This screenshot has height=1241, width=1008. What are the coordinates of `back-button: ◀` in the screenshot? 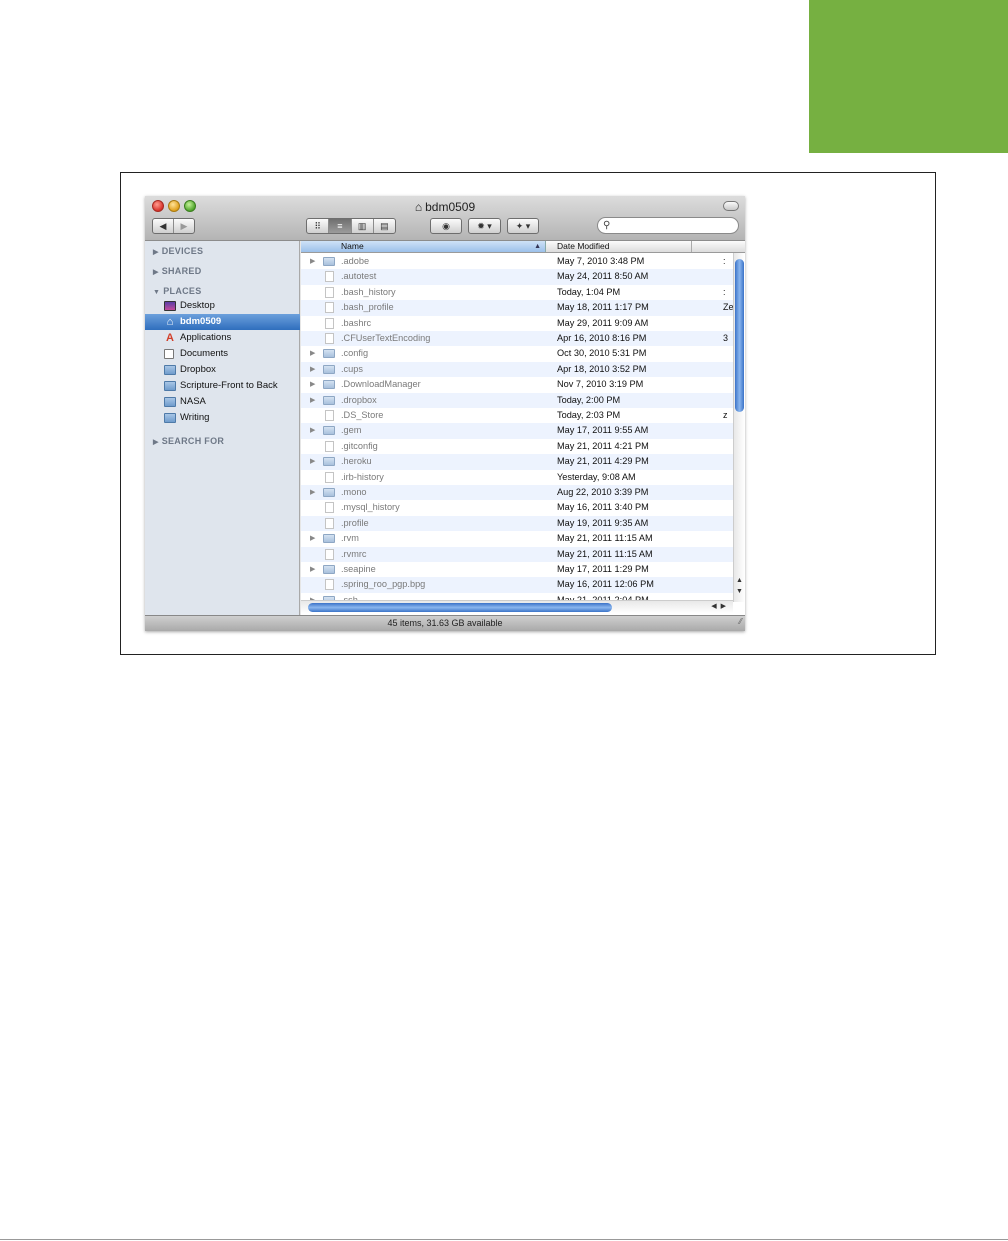 It's located at (163, 226).